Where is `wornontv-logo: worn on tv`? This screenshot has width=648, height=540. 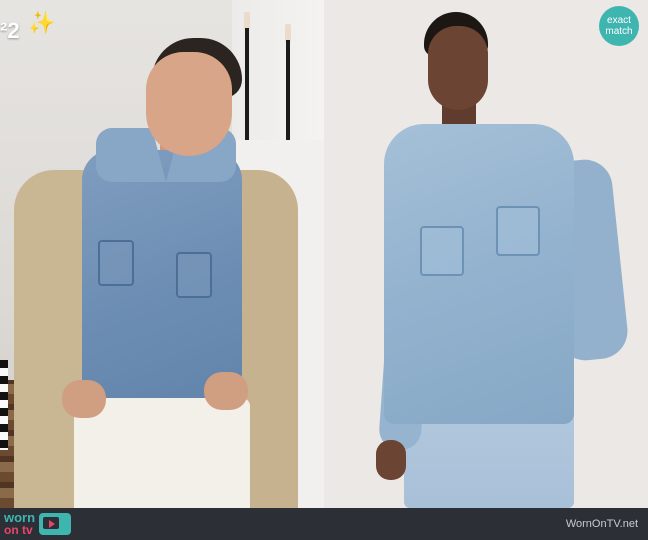 wornontv-logo: worn on tv is located at coordinates (38, 524).